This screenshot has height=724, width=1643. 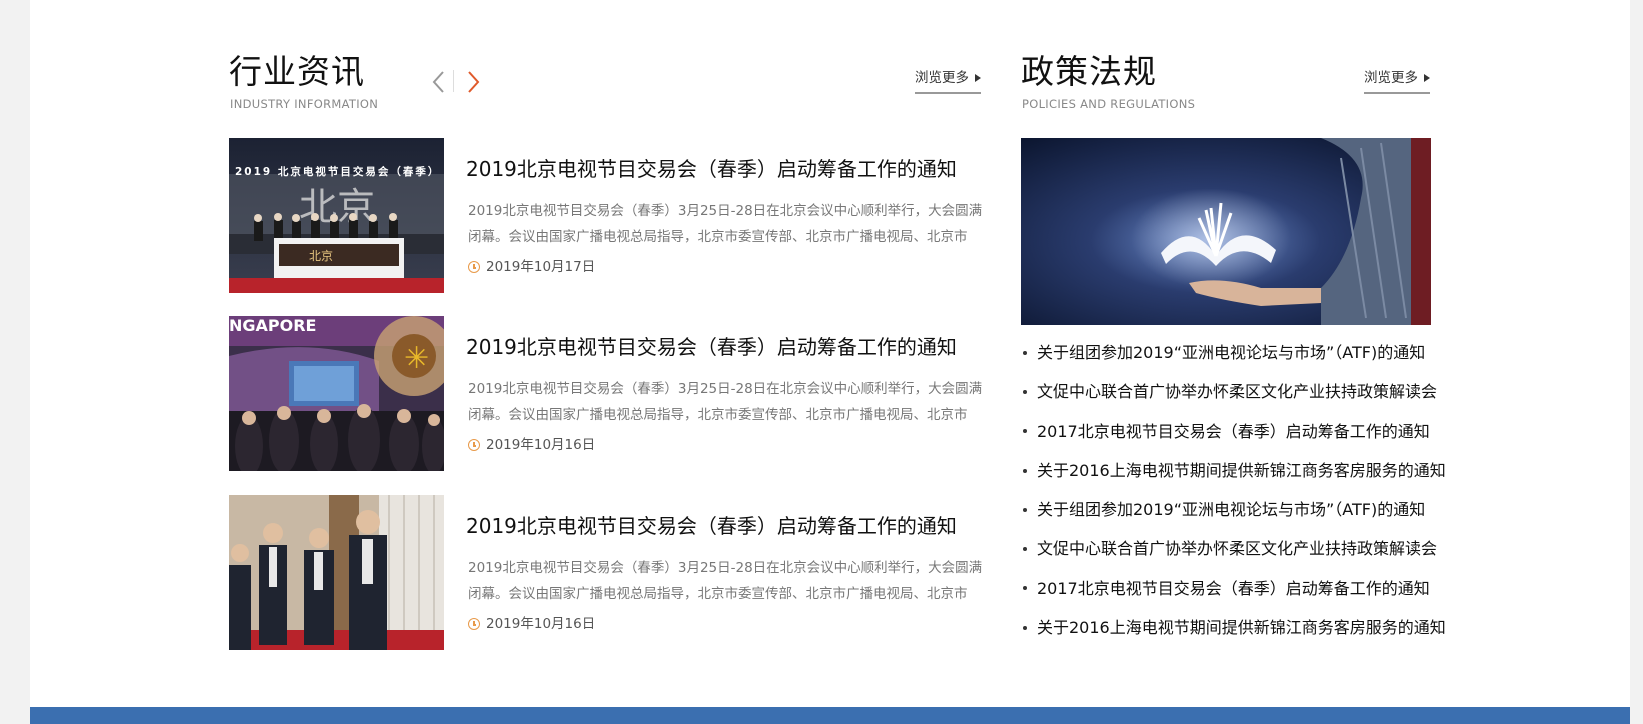 I want to click on banner-text: 2019 北京电视节目交易会（春季）, so click(x=338, y=172).